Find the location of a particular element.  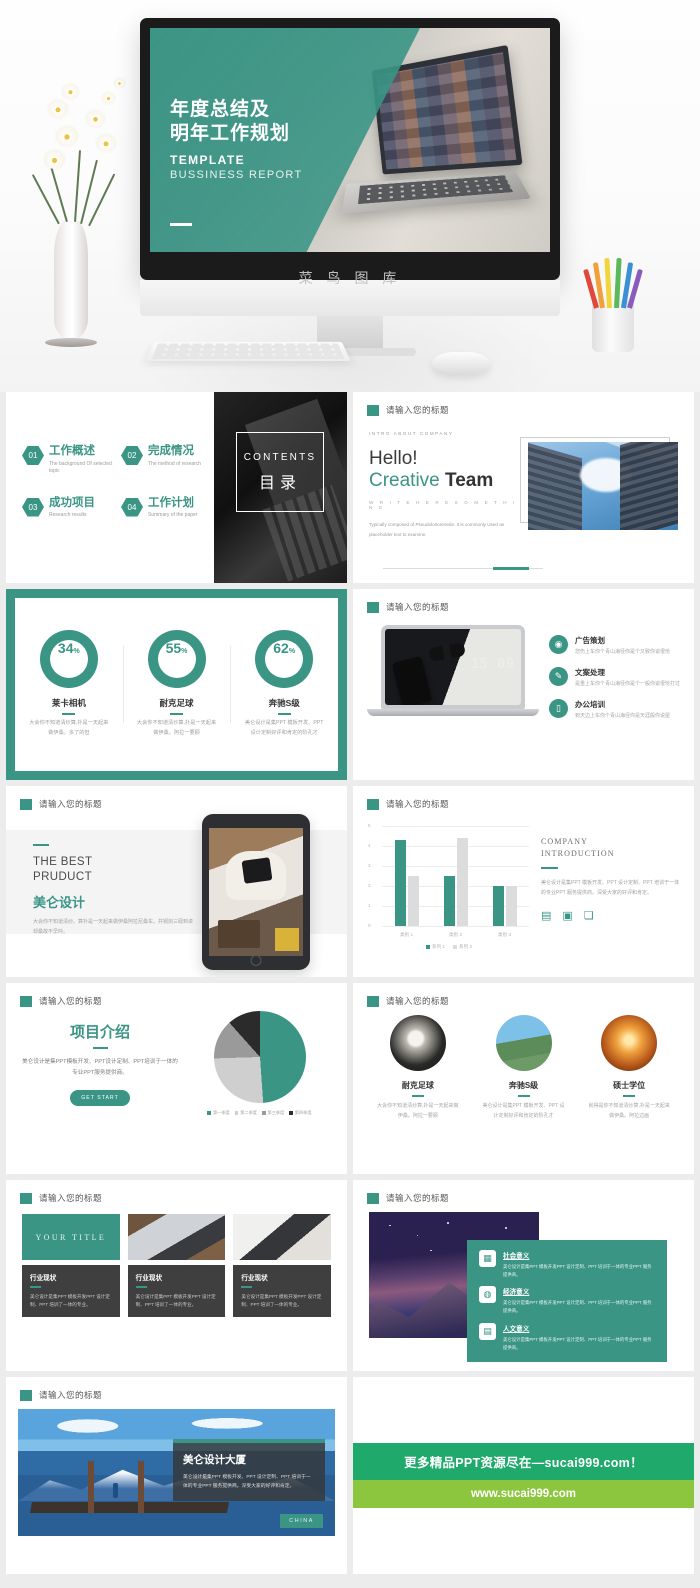

hello-word: Hello! is located at coordinates (393, 458).